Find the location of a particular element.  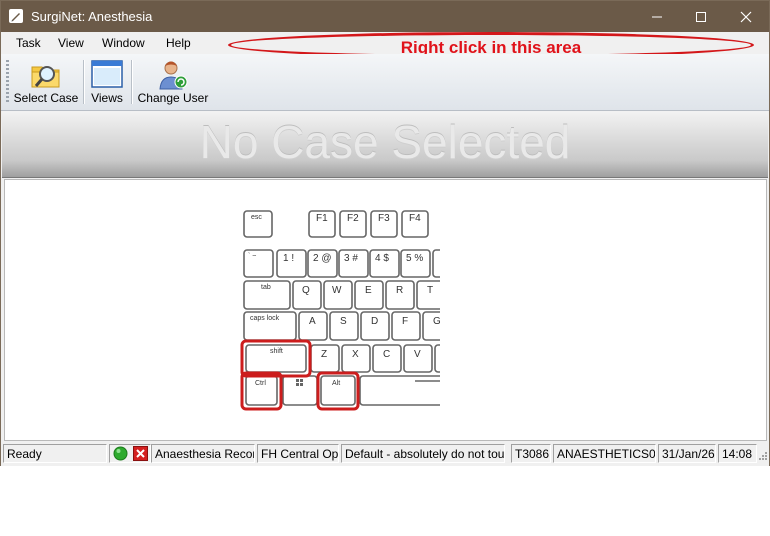

close-icon is located at coordinates (746, 16).